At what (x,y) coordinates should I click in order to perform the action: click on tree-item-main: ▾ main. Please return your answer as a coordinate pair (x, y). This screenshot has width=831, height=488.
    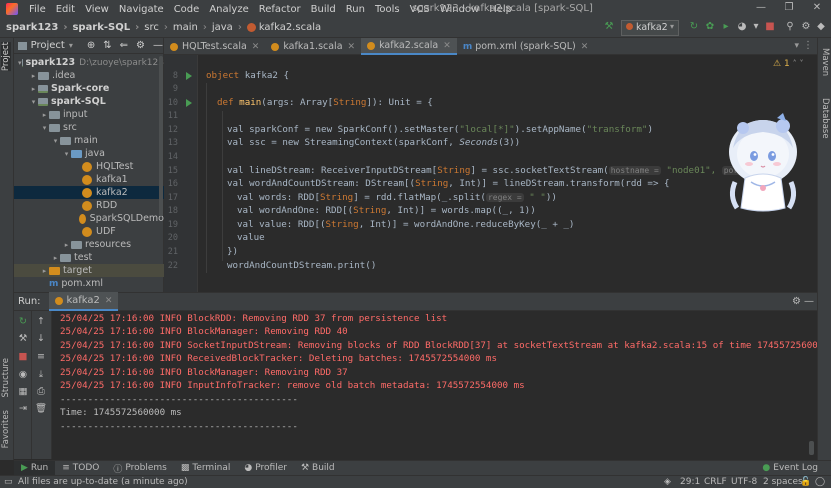
    Looking at the image, I should click on (89, 140).